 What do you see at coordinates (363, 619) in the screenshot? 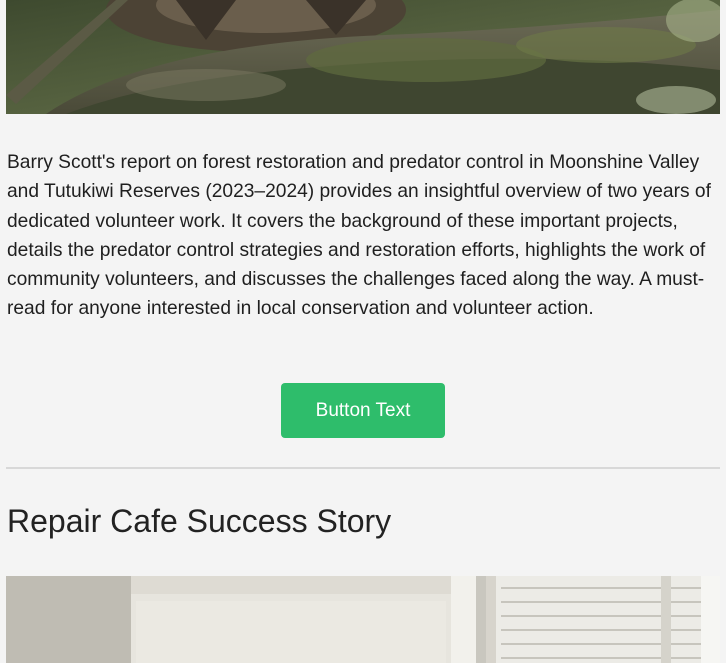
I see `section-image` at bounding box center [363, 619].